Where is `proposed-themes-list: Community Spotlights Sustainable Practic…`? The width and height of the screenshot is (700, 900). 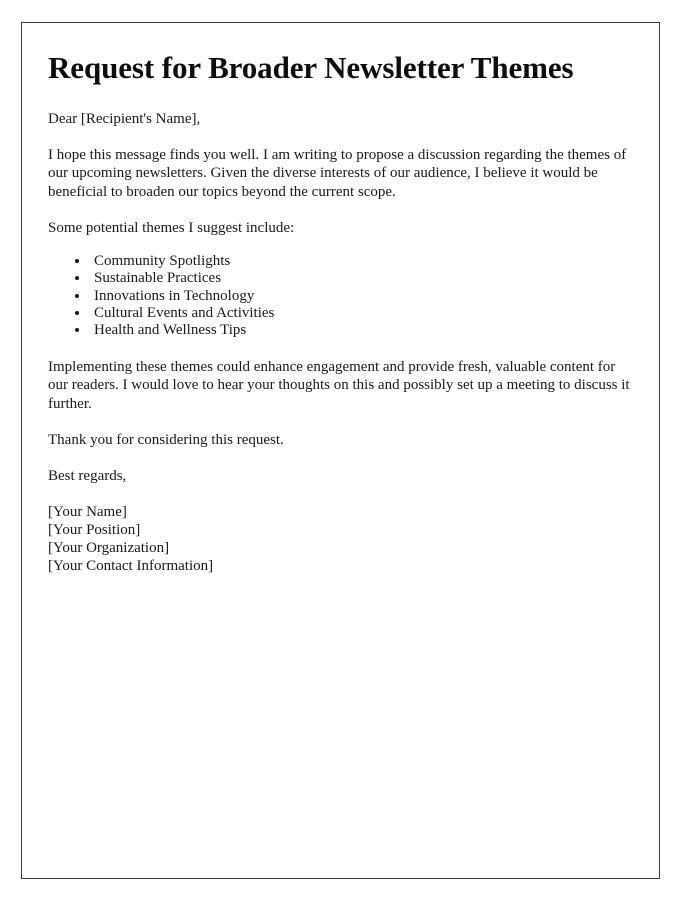 proposed-themes-list: Community Spotlights Sustainable Practic… is located at coordinates (341, 296).